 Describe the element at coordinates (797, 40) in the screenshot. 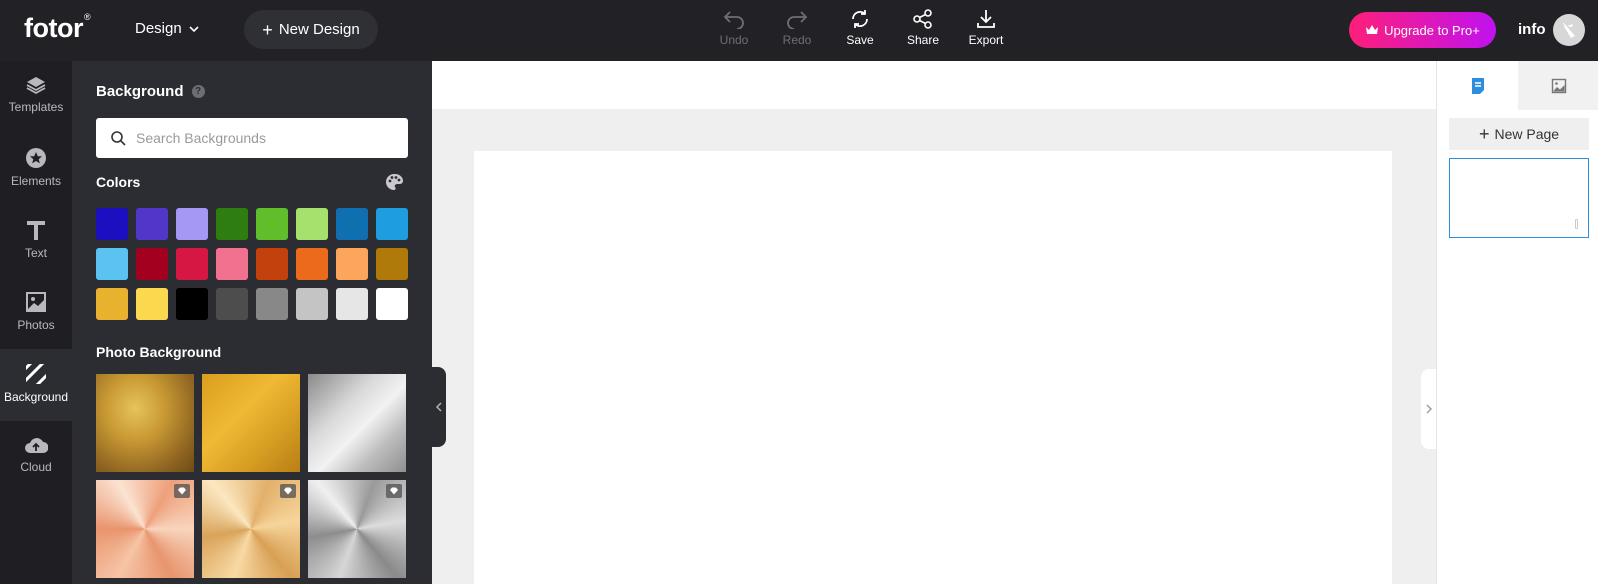

I see `redo-label: Redo` at that location.